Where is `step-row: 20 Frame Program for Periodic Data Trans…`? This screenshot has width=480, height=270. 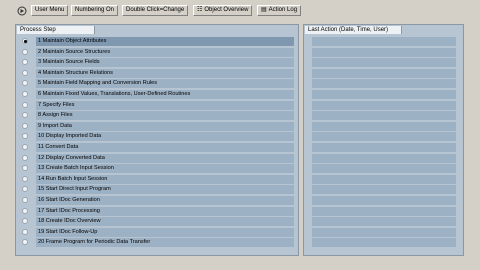 step-row: 20 Frame Program for Periodic Data Trans… is located at coordinates (157, 242).